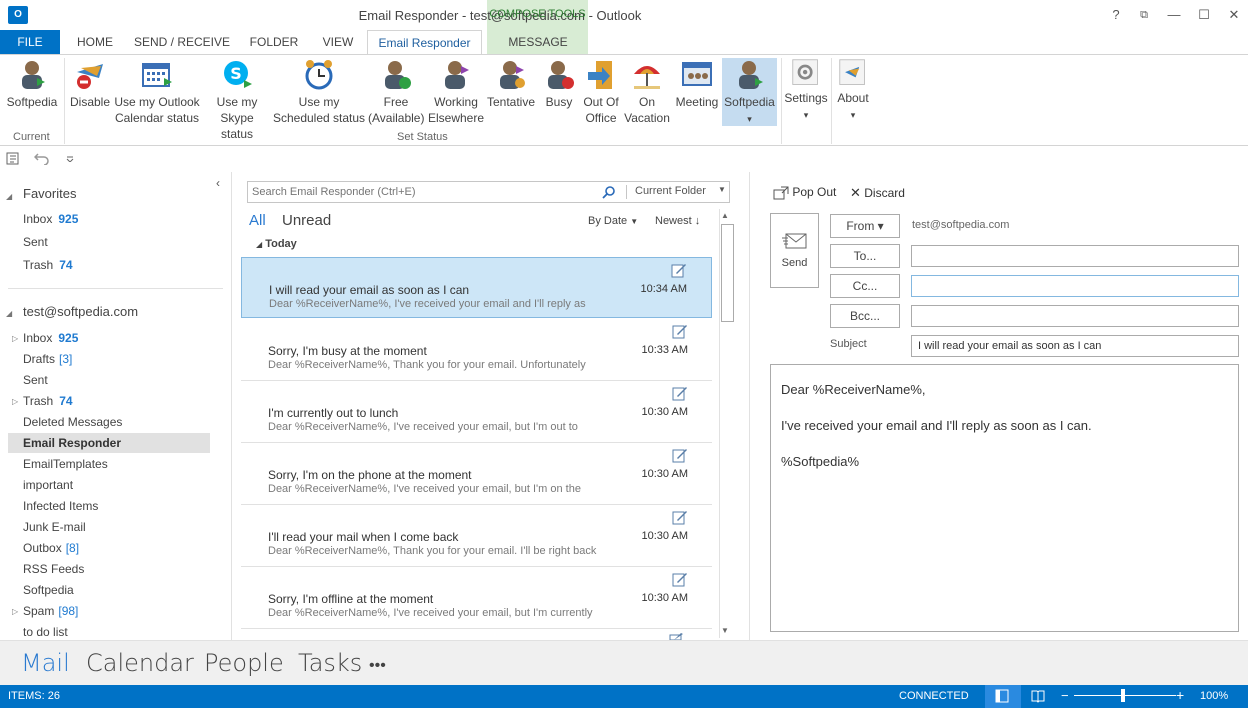  What do you see at coordinates (90, 84) in the screenshot?
I see `disable-button: Disable` at bounding box center [90, 84].